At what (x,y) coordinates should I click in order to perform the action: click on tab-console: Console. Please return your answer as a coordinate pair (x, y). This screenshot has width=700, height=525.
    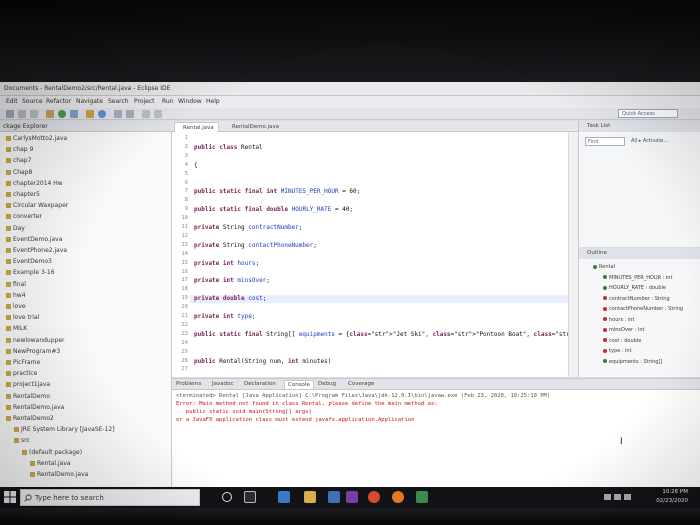
    Looking at the image, I should click on (299, 384).